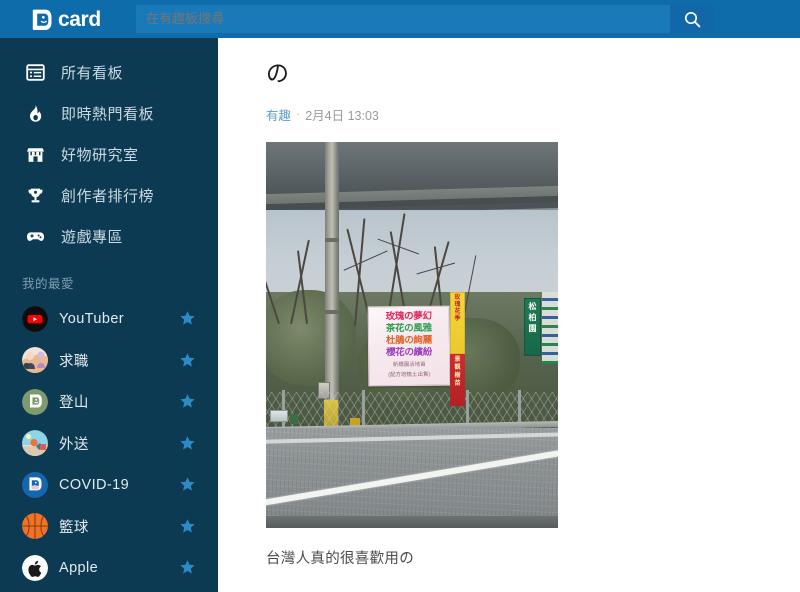 This screenshot has height=592, width=800. I want to click on red-banner-char: 苗, so click(457, 383).